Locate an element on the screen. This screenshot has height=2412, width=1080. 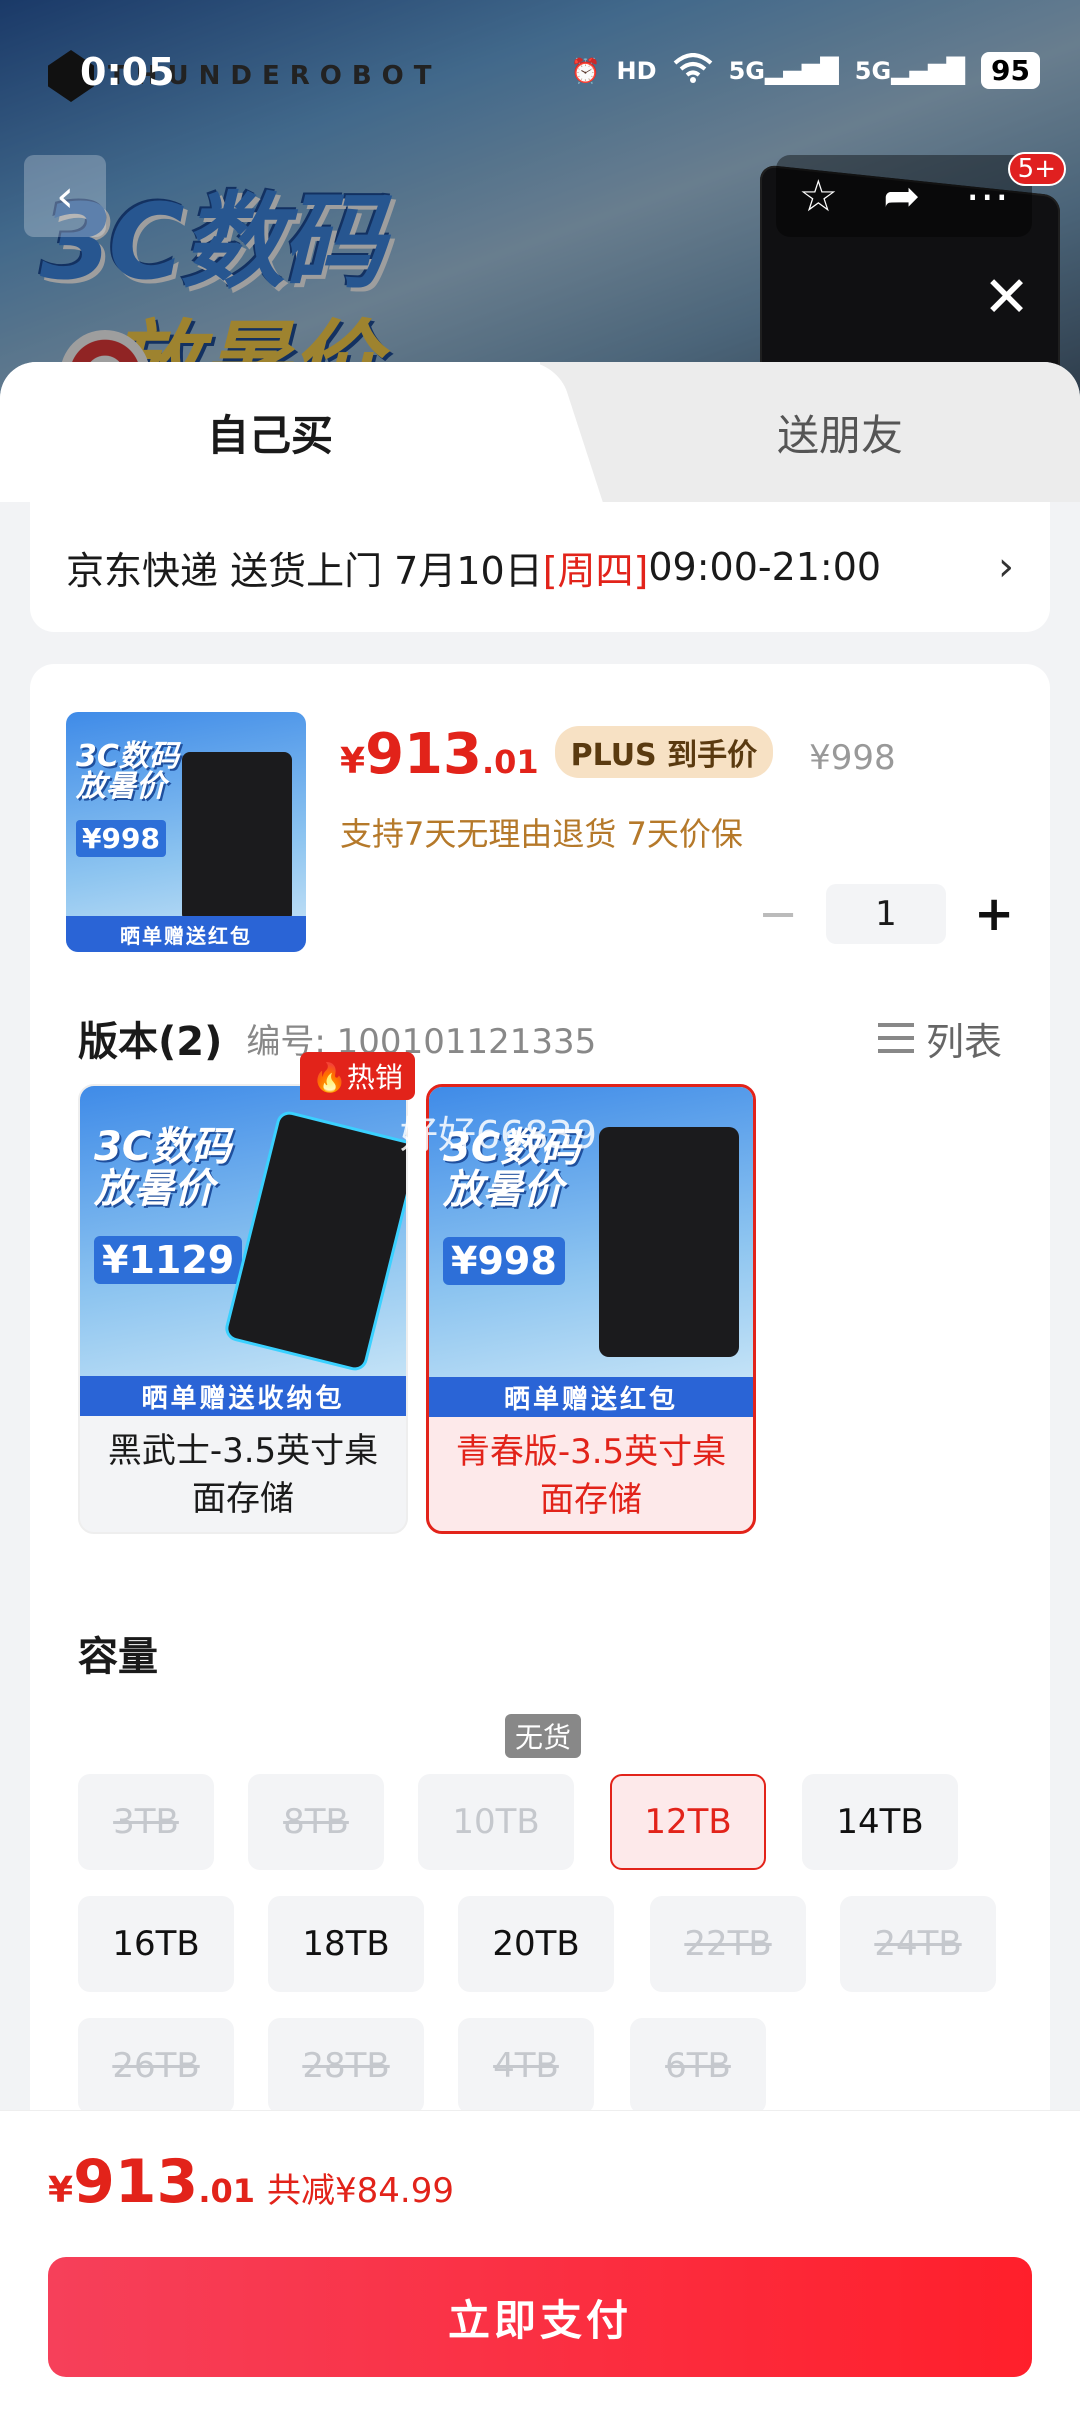
capacity-option: 6TB is located at coordinates (698, 2066).